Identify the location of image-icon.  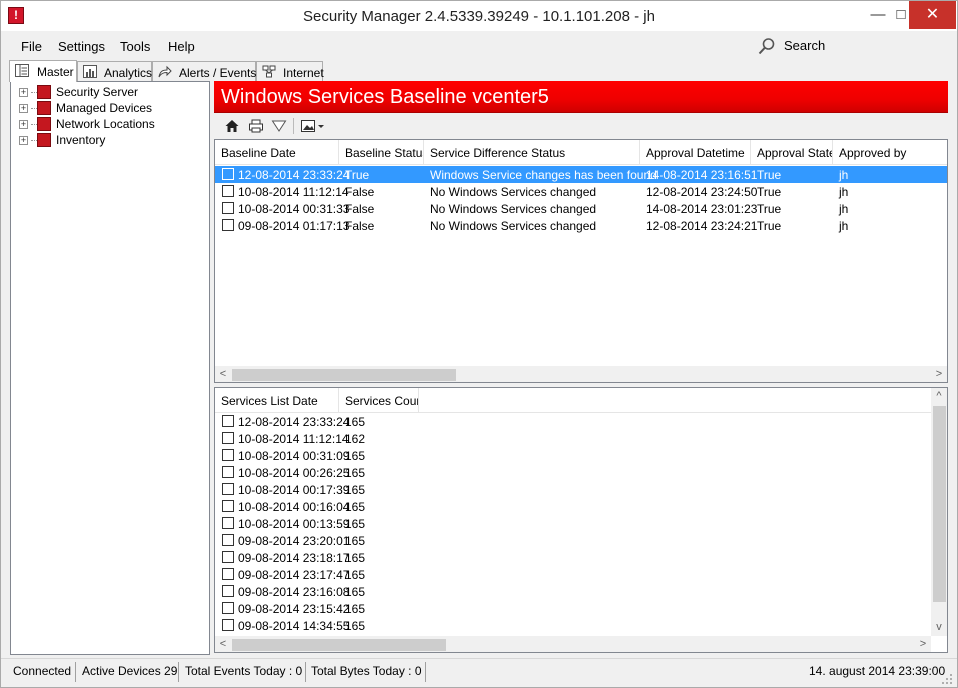
(308, 126).